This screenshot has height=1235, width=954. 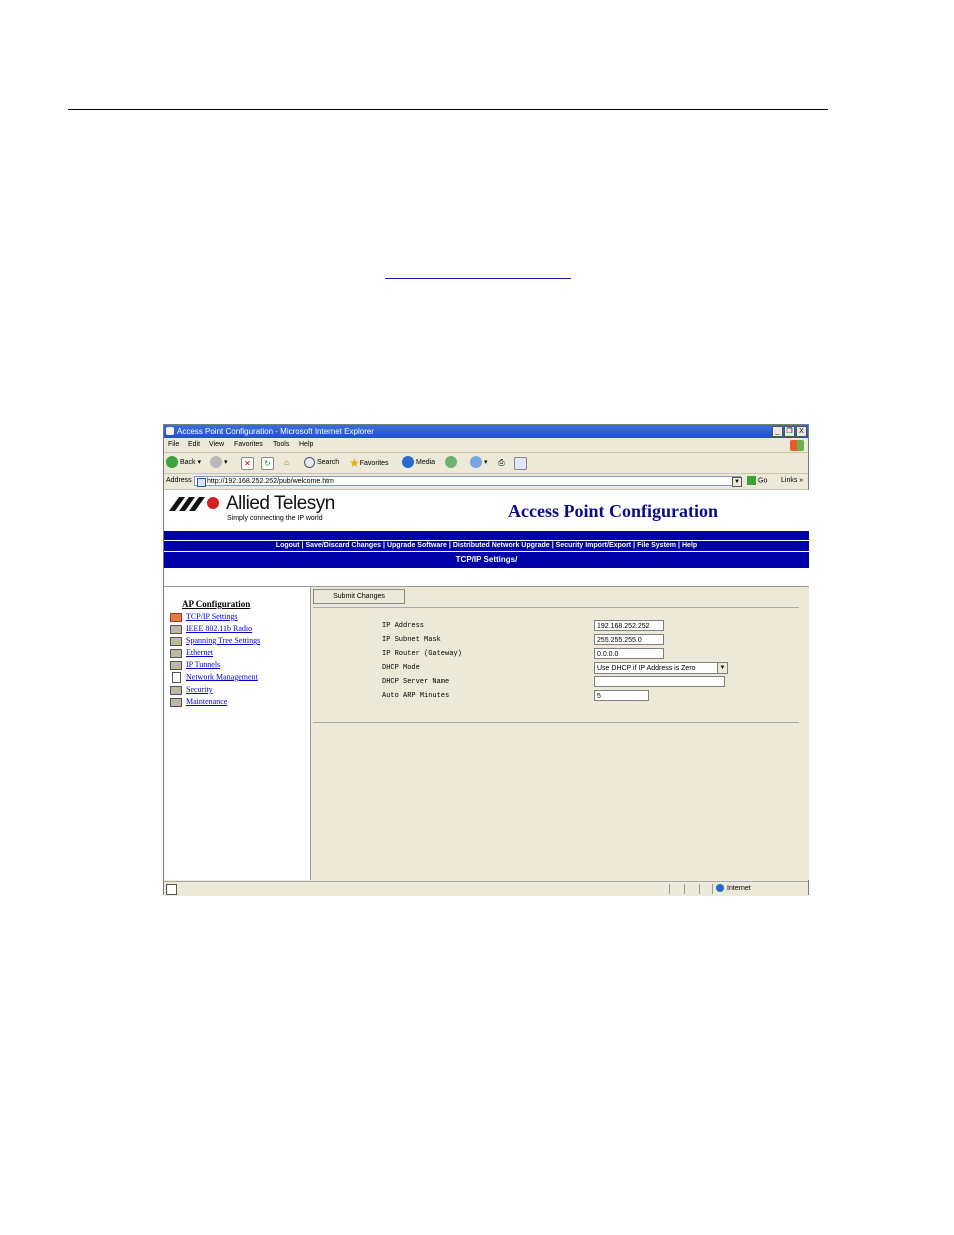 I want to click on media-icon, so click(x=408, y=462).